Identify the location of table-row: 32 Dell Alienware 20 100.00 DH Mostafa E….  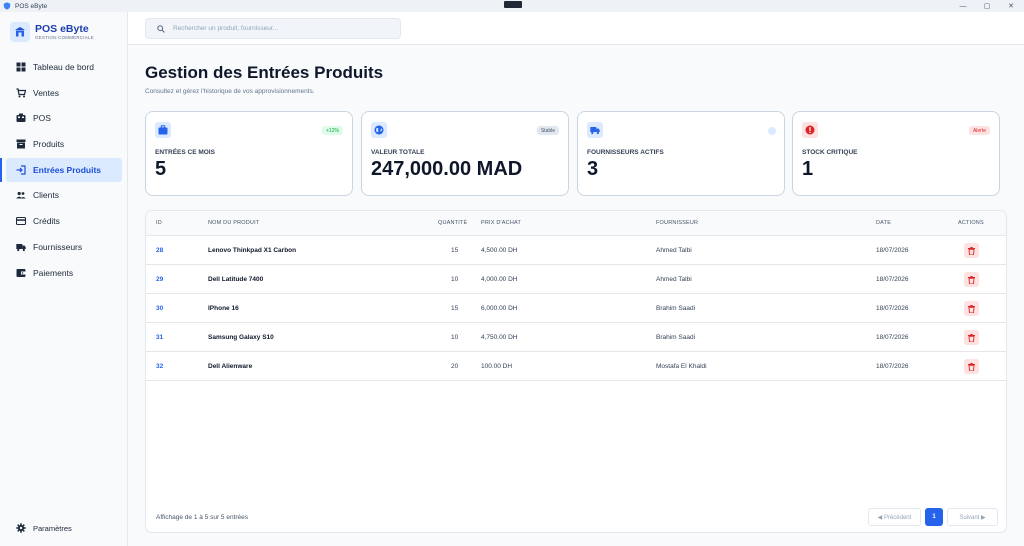
(576, 366).